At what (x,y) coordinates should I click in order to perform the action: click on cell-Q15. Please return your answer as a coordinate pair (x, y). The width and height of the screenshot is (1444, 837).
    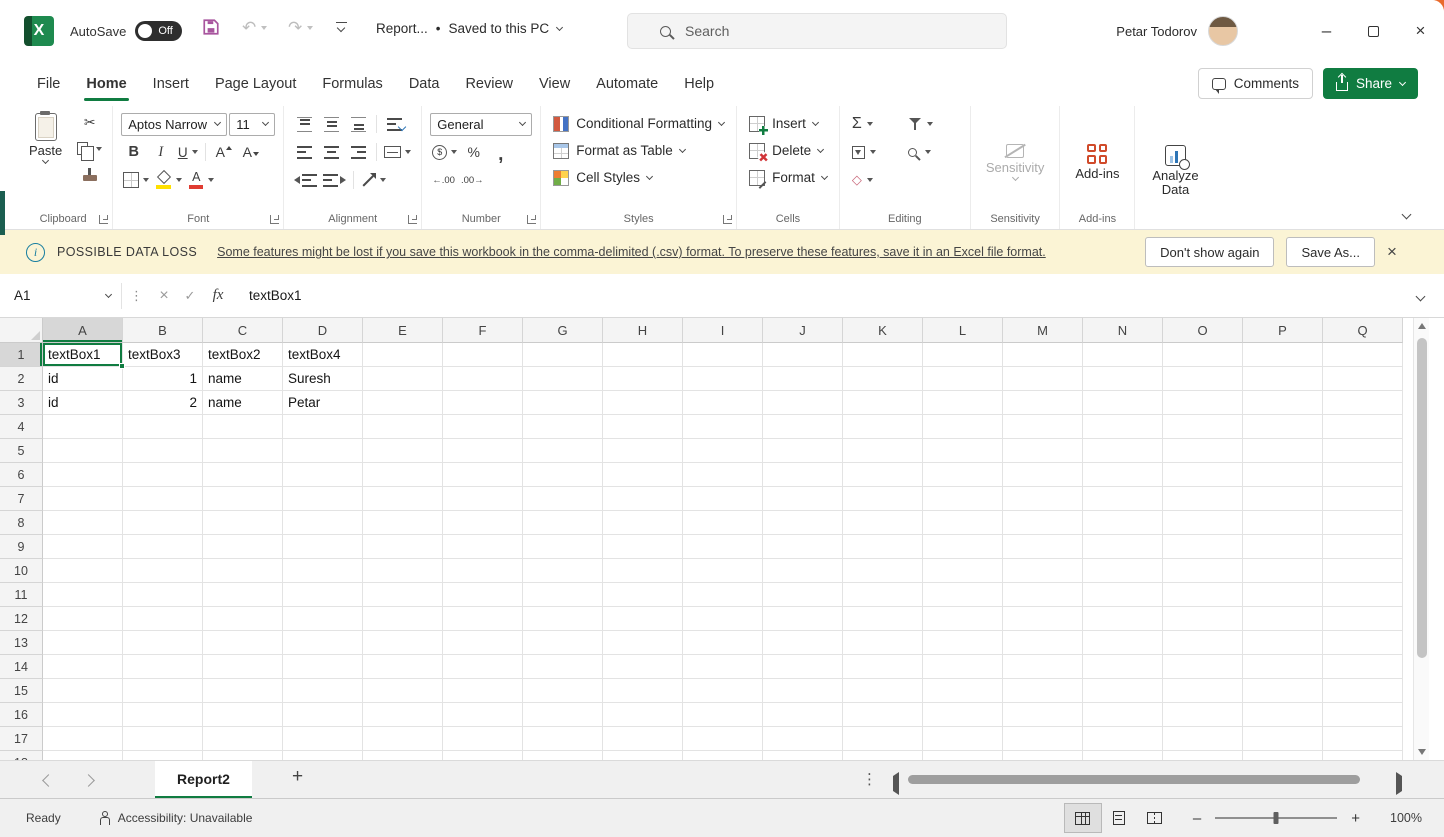
    Looking at the image, I should click on (1363, 691).